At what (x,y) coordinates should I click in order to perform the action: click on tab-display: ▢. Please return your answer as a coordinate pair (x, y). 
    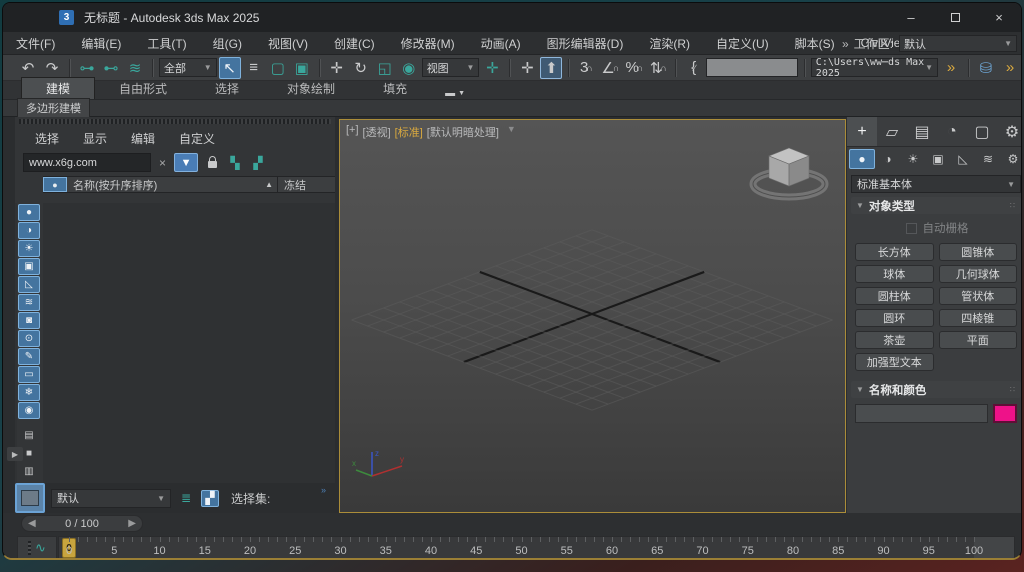
    Looking at the image, I should click on (982, 131).